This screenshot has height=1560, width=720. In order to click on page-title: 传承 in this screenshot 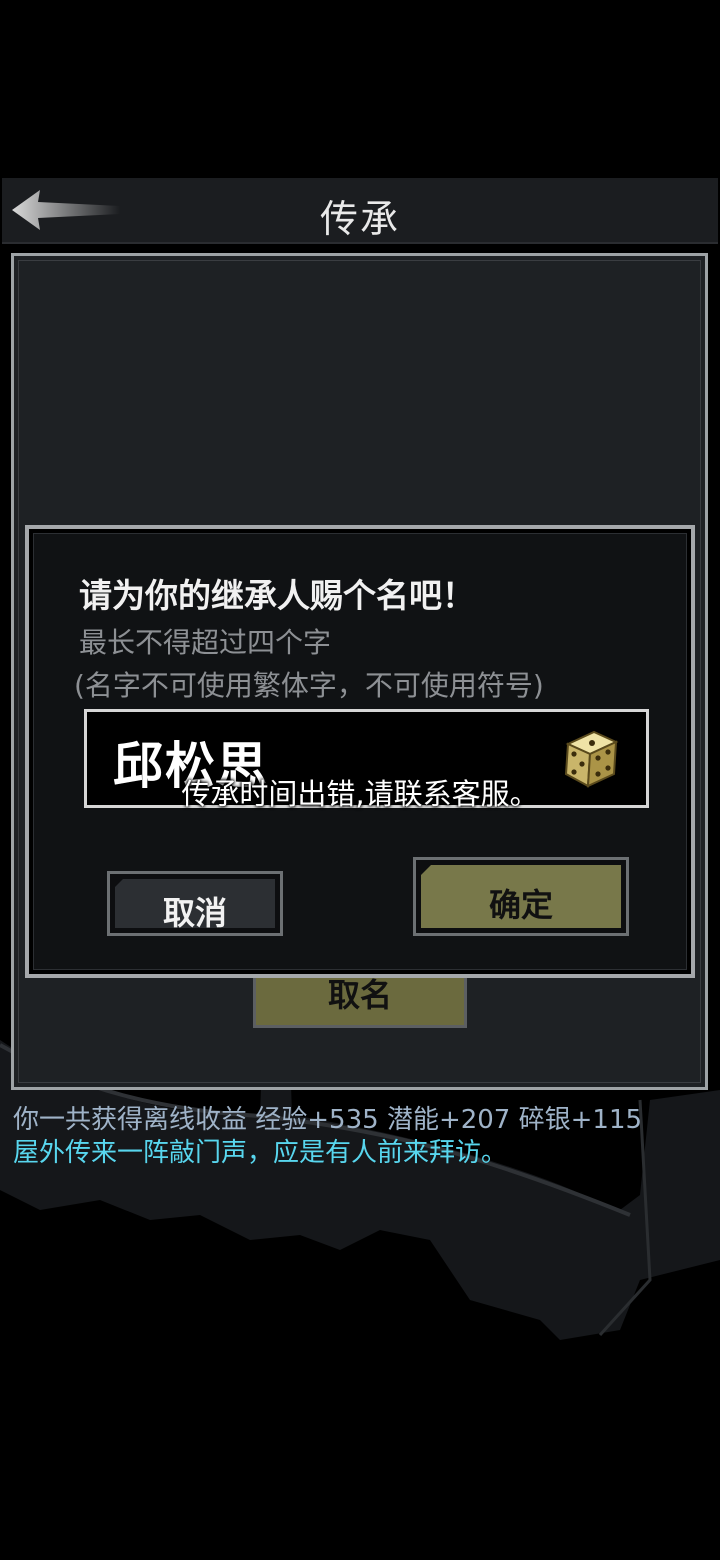, I will do `click(359, 219)`.